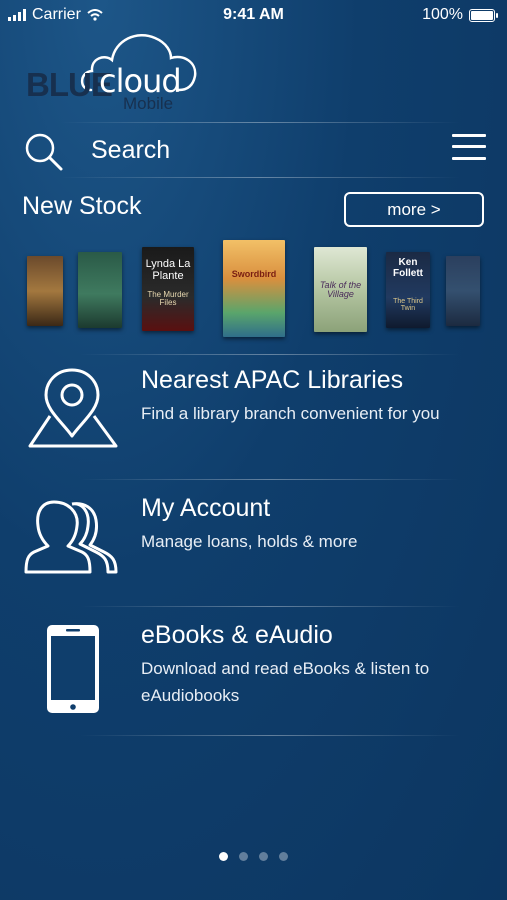  What do you see at coordinates (168, 289) in the screenshot?
I see `book-cover-3: Lynda La Plante The Murder Files` at bounding box center [168, 289].